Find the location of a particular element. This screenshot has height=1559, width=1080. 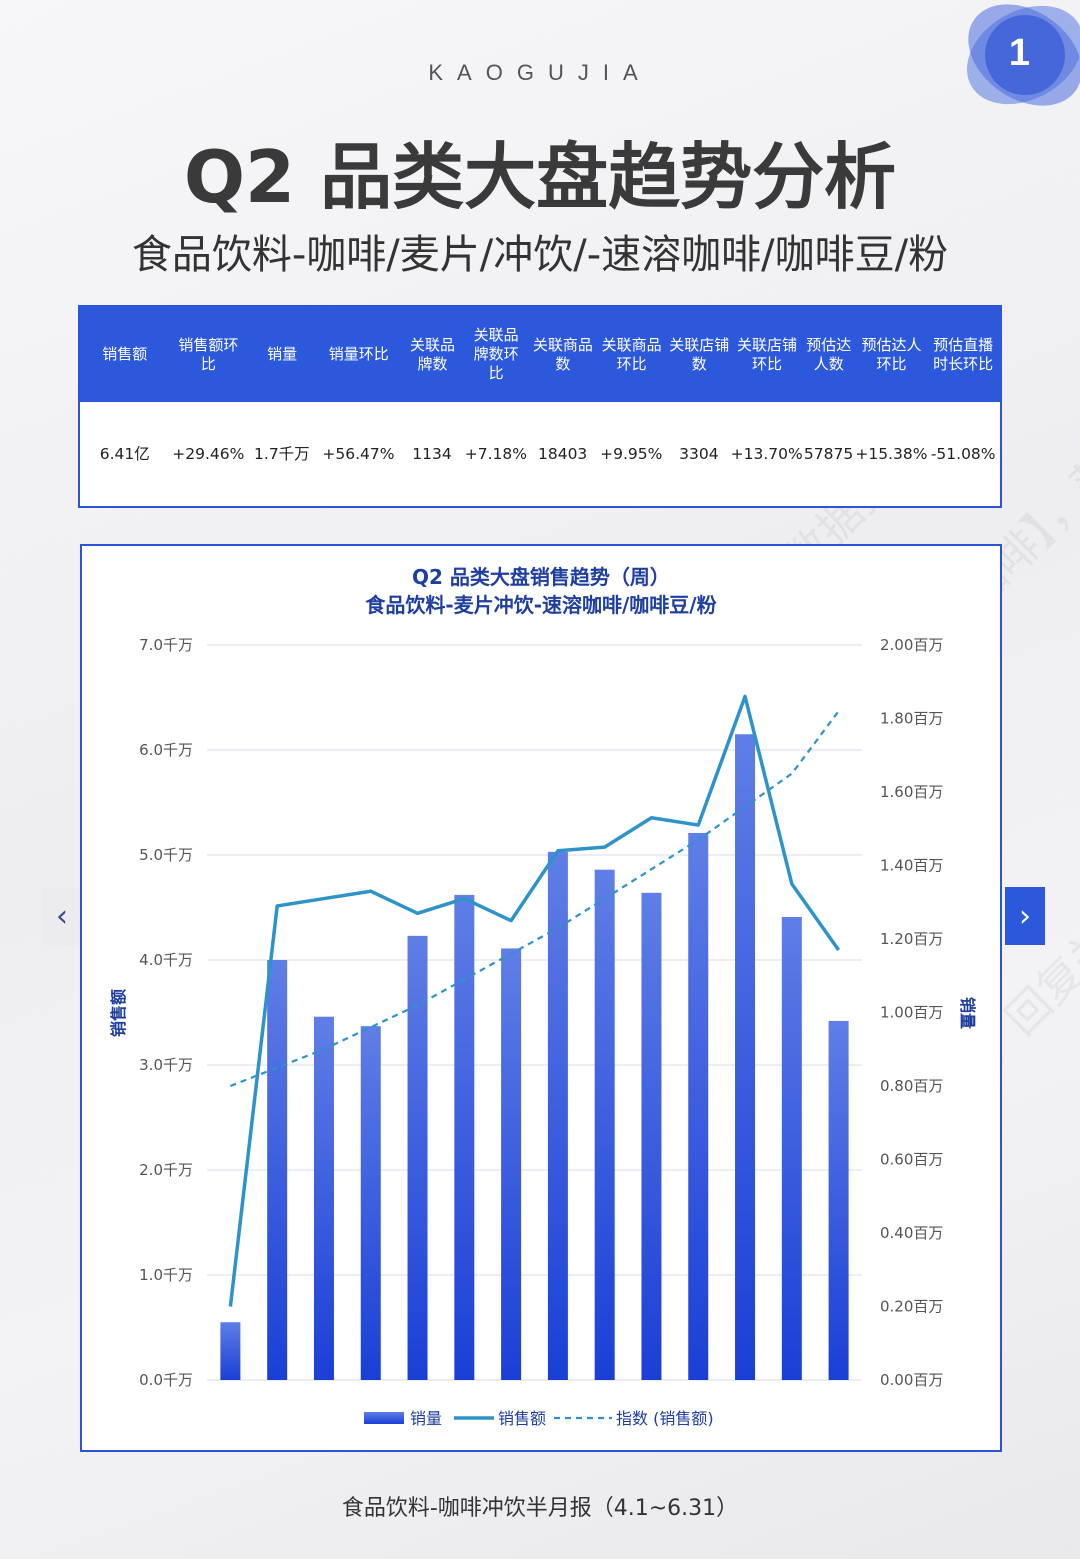

chart-subtitle: 食品饮料-麦片冲饮-速溶咖啡/咖啡豆/粉 is located at coordinates (540, 605).